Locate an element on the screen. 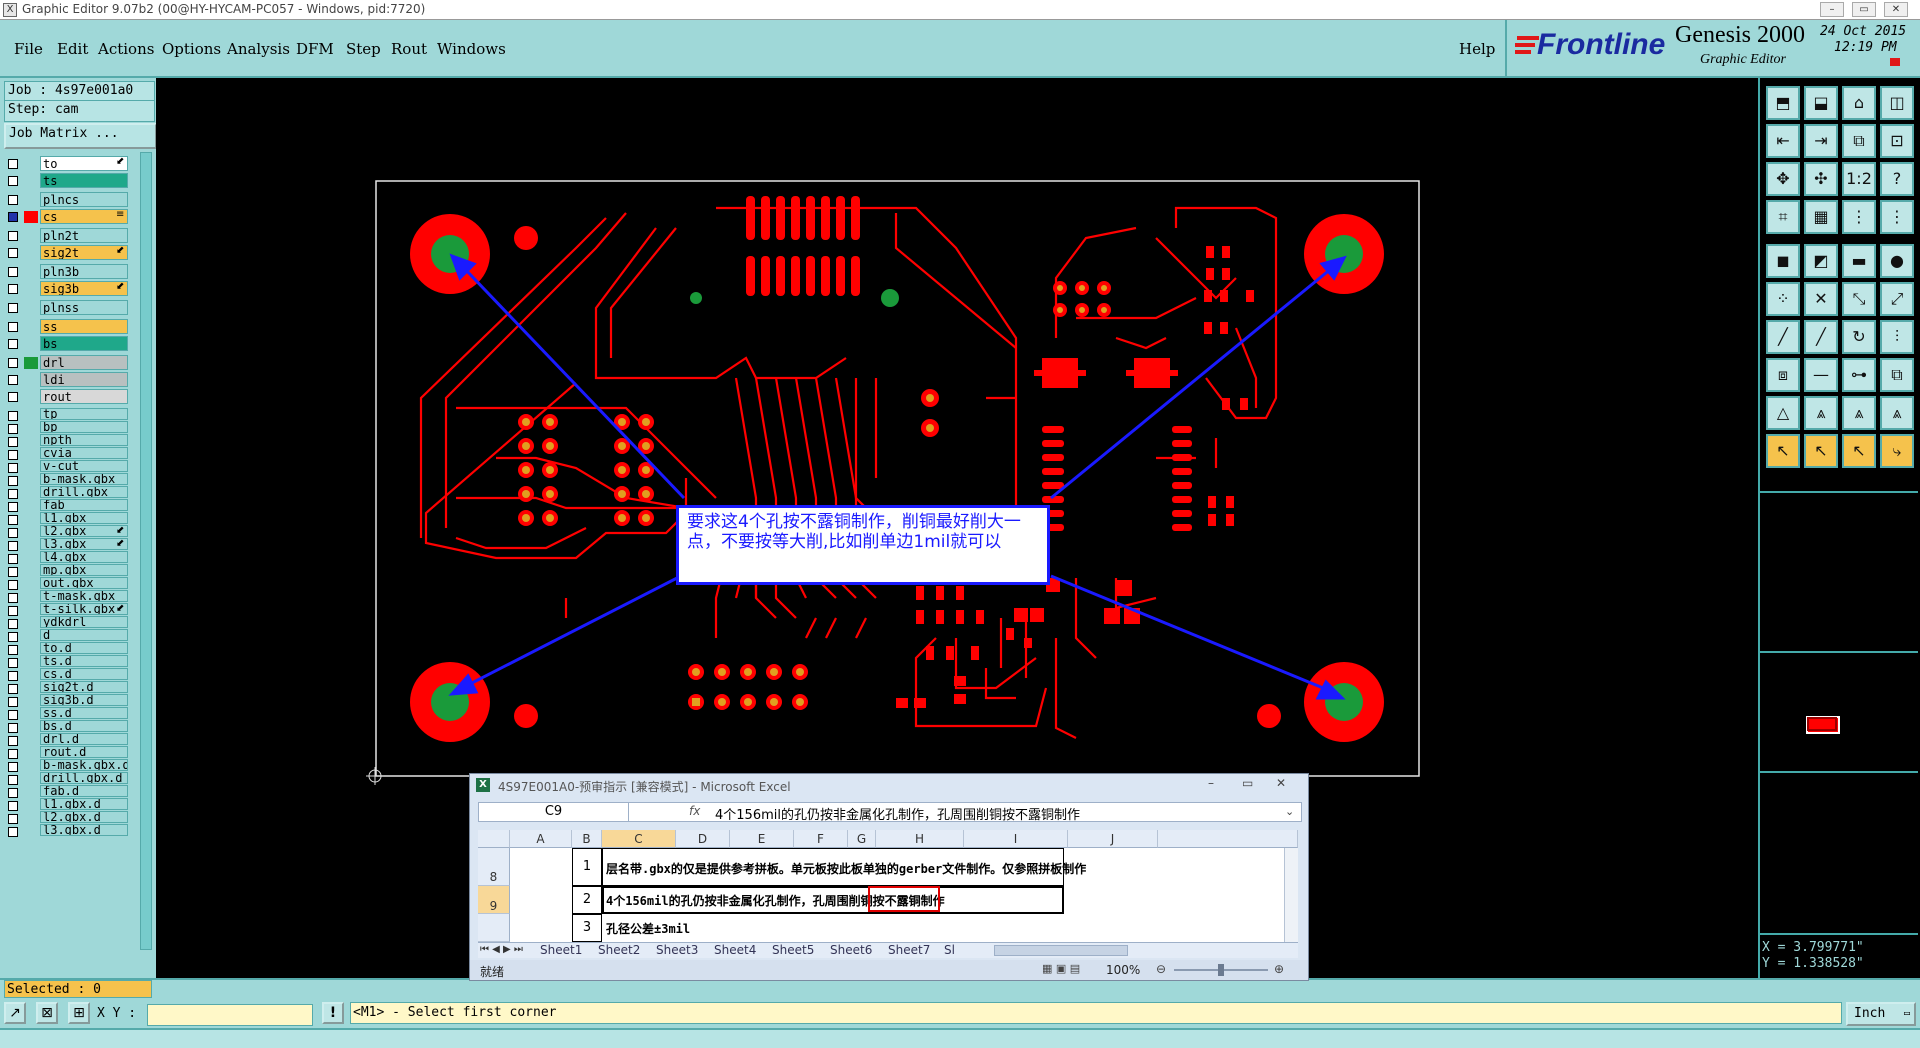  layer-name: mp.gbx is located at coordinates (84, 570).